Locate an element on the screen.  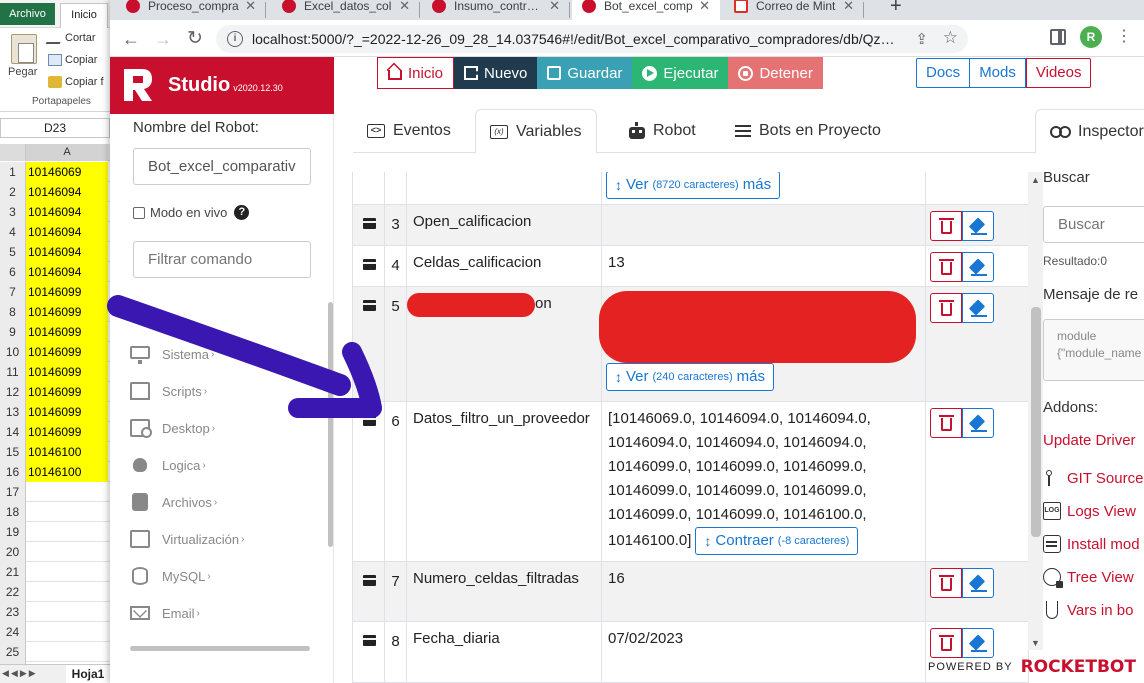
excel-row-number: 23 is located at coordinates (13, 612).